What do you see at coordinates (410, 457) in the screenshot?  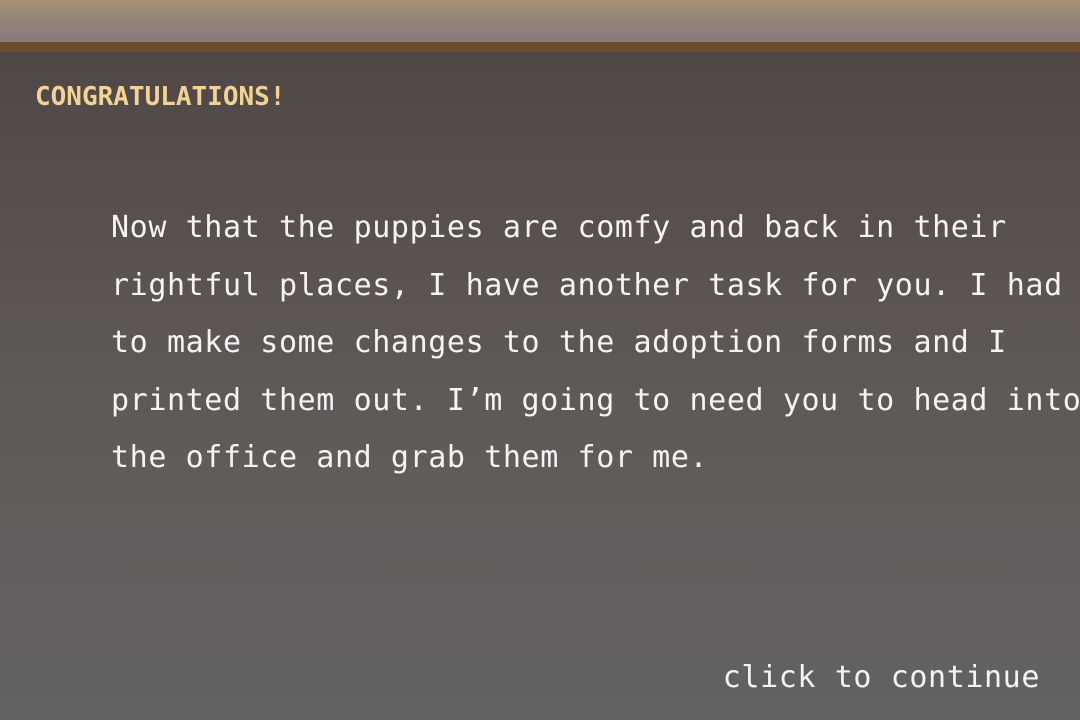 I see `message-line: the office and grab them for me.` at bounding box center [410, 457].